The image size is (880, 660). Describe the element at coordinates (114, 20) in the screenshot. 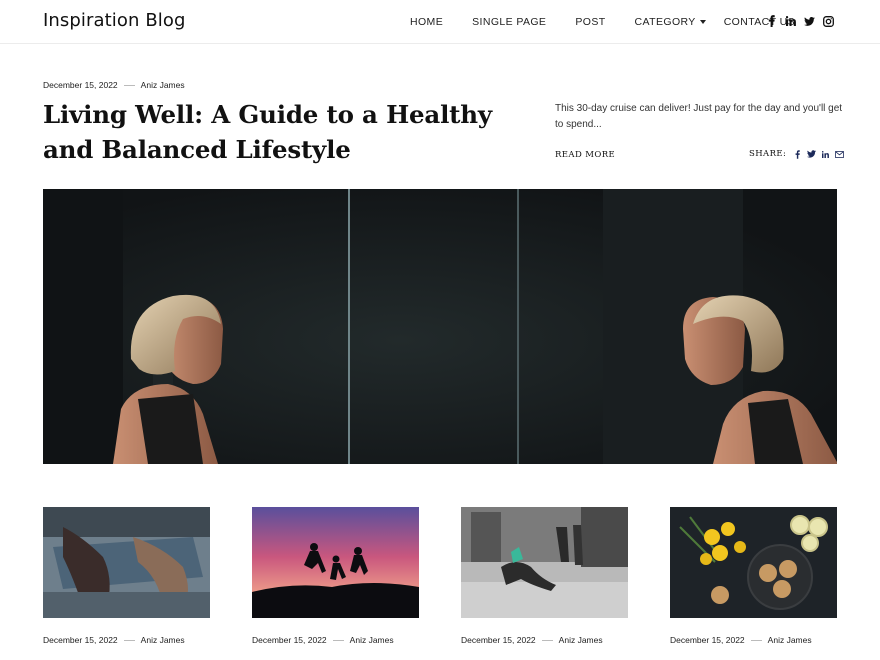

I see `site-logo: Inspiration Blog` at that location.